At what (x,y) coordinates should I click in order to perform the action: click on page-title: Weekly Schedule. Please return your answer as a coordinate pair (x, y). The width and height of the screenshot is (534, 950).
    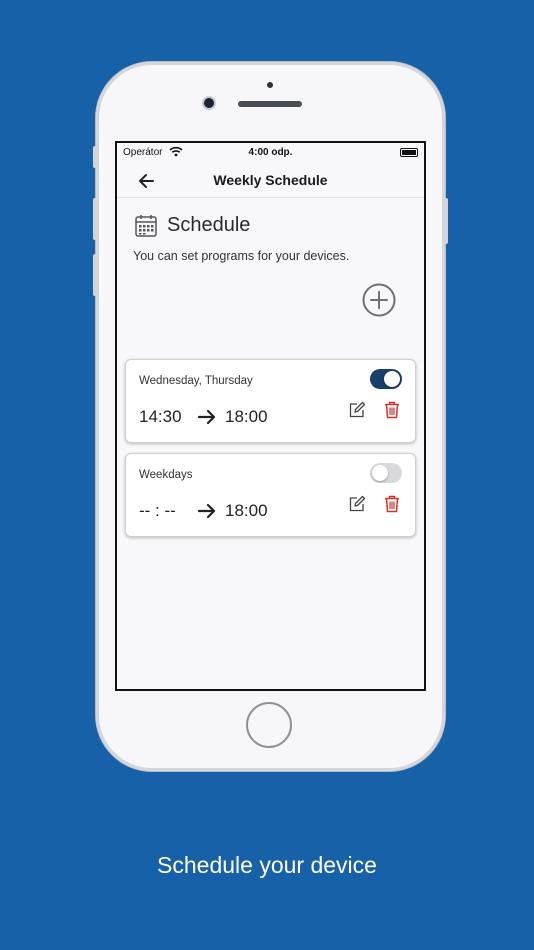
    Looking at the image, I should click on (270, 180).